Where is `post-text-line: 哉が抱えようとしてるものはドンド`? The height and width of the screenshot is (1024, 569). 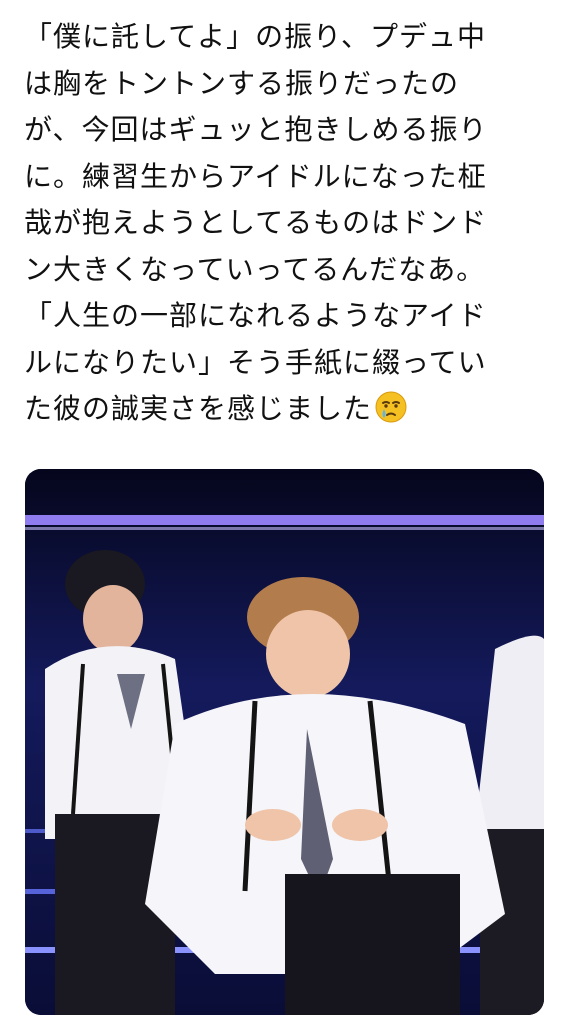 post-text-line: 哉が抱えようとしてるものはドンド is located at coordinates (256, 222).